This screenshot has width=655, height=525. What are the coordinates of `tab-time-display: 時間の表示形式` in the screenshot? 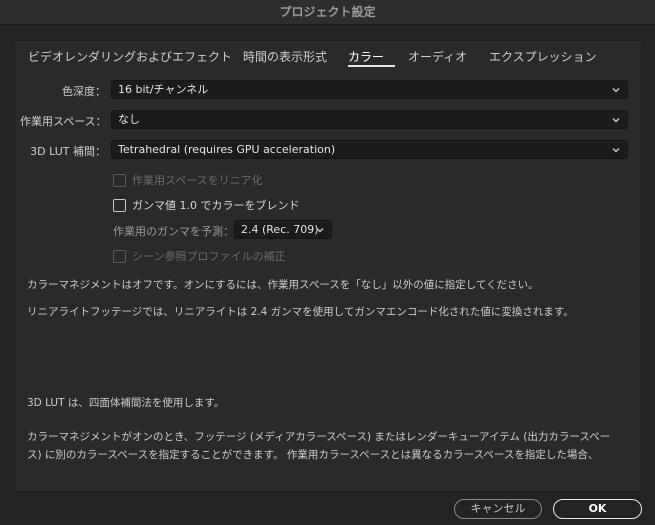 It's located at (285, 56).